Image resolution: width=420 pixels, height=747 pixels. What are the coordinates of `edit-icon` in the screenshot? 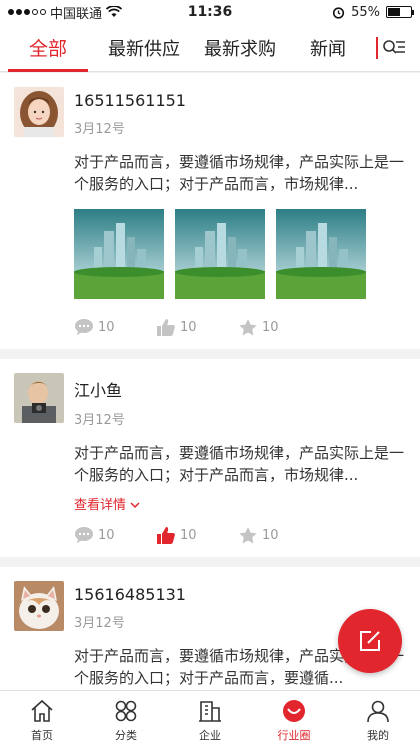 It's located at (370, 641).